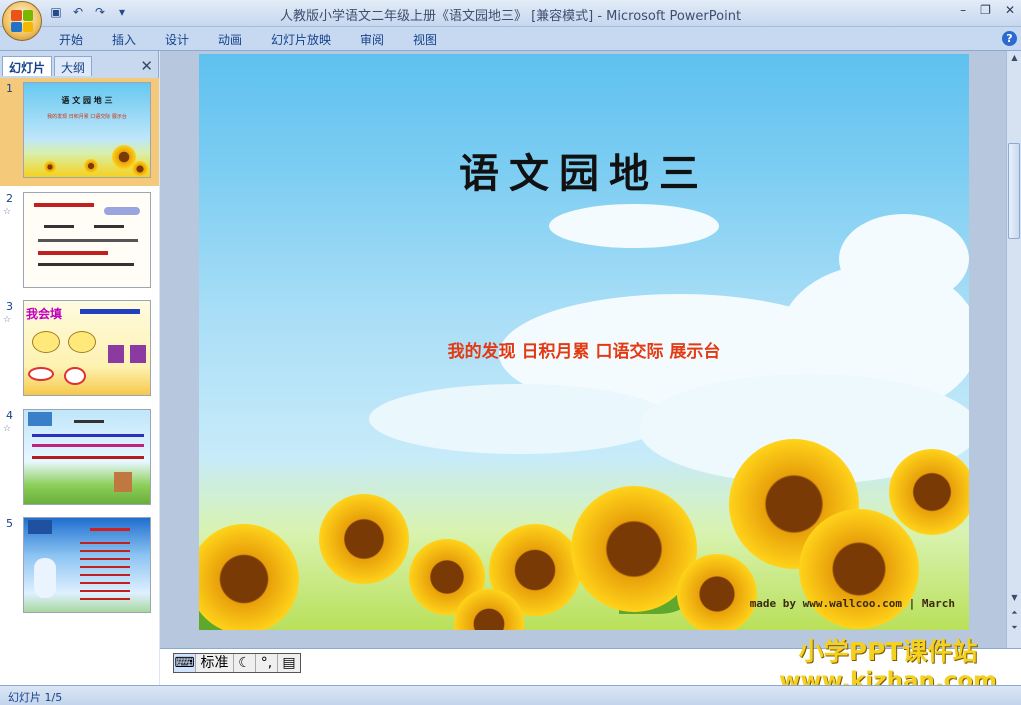 This screenshot has height=705, width=1021. I want to click on signpost-shape, so click(123, 482).